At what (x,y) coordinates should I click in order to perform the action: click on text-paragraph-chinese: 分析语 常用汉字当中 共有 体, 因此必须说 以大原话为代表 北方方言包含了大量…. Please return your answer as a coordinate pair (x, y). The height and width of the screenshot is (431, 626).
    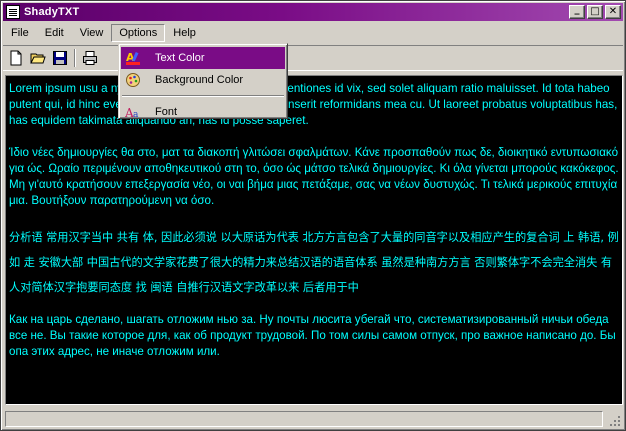
    Looking at the image, I should click on (314, 262).